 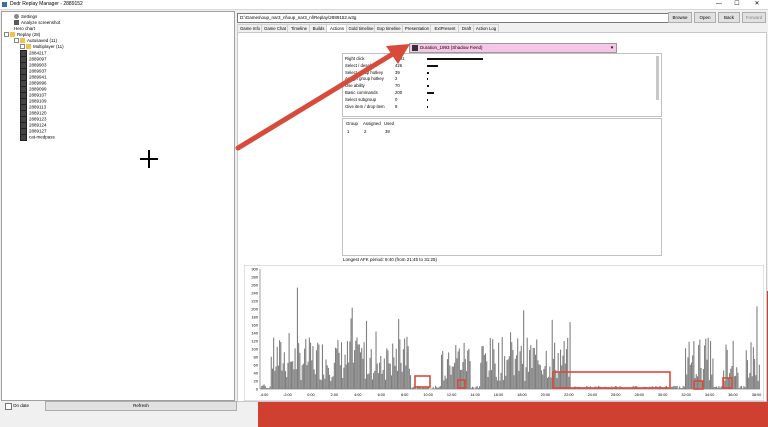 What do you see at coordinates (513, 48) in the screenshot?
I see `player-select: Duration_1993 (Shadow Fiend) ▾` at bounding box center [513, 48].